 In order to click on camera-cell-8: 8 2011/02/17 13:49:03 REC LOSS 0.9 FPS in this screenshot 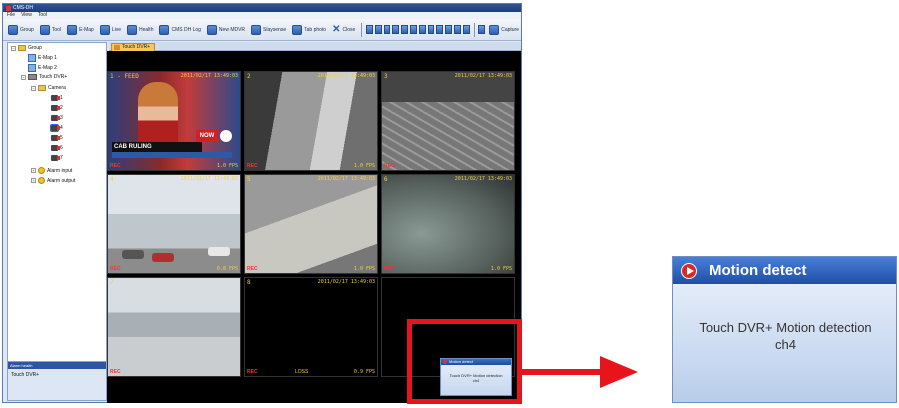, I will do `click(311, 327)`.